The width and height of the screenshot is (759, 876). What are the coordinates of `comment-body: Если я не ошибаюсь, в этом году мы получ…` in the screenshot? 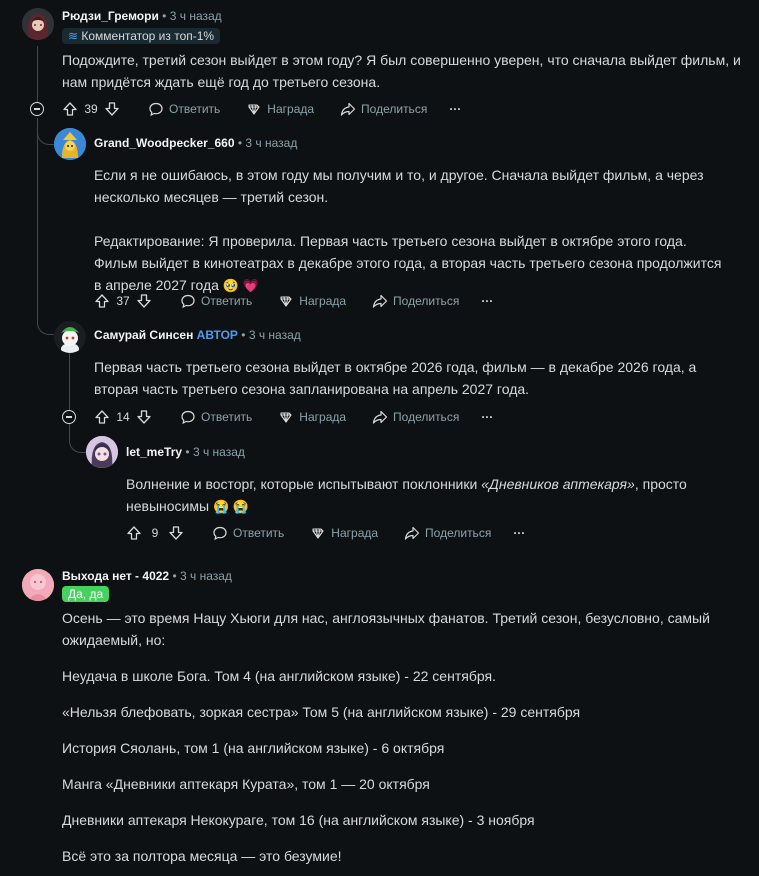 It's located at (409, 230).